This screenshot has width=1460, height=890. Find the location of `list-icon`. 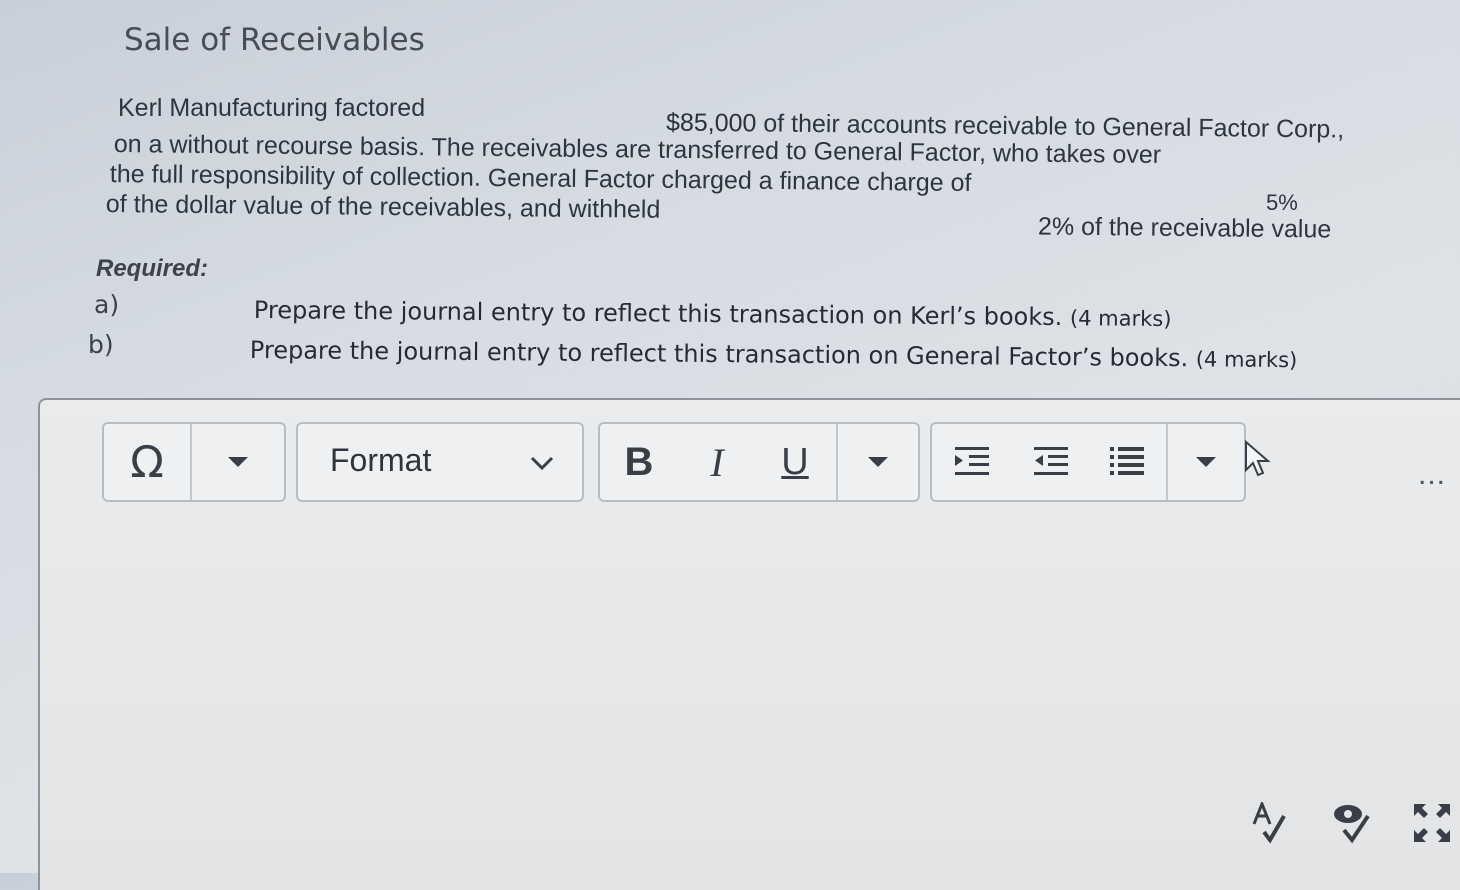

list-icon is located at coordinates (1127, 461).